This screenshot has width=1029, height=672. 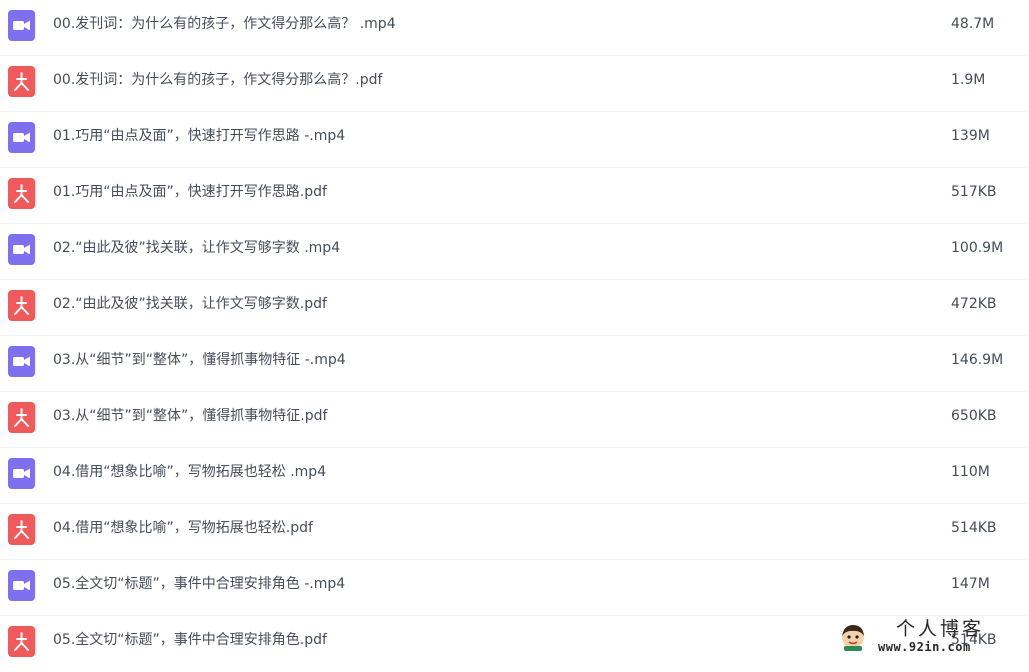 I want to click on file-size: 1.9M, so click(x=968, y=80).